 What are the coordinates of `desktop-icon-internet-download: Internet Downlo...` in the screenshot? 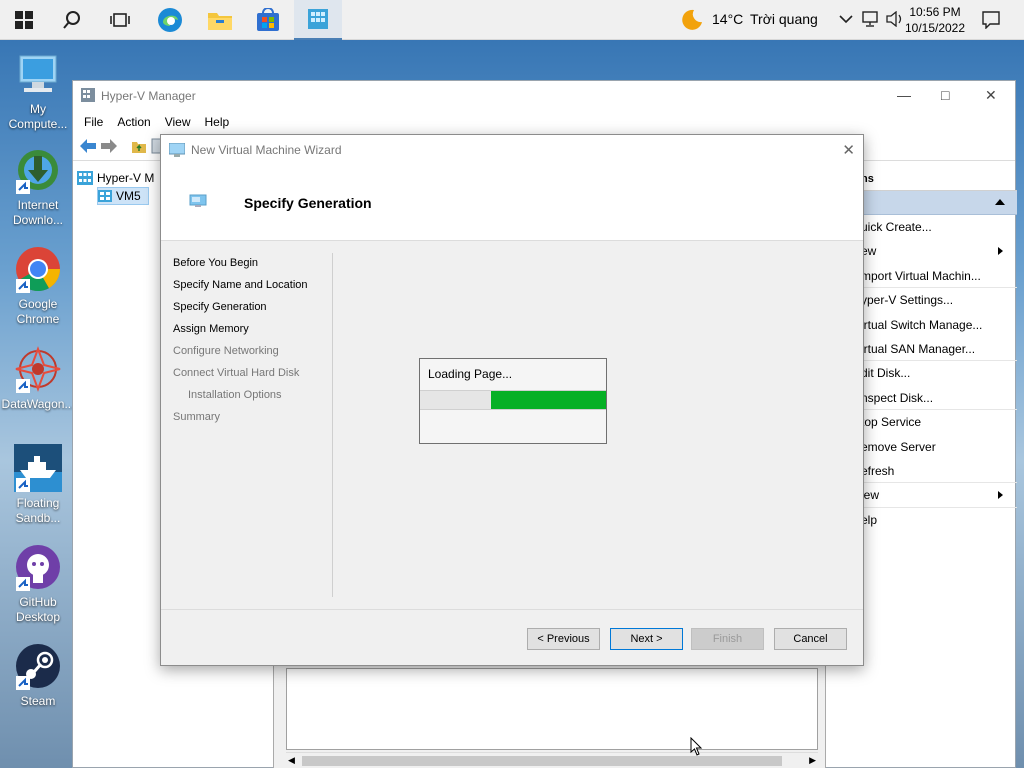 It's located at (38, 187).